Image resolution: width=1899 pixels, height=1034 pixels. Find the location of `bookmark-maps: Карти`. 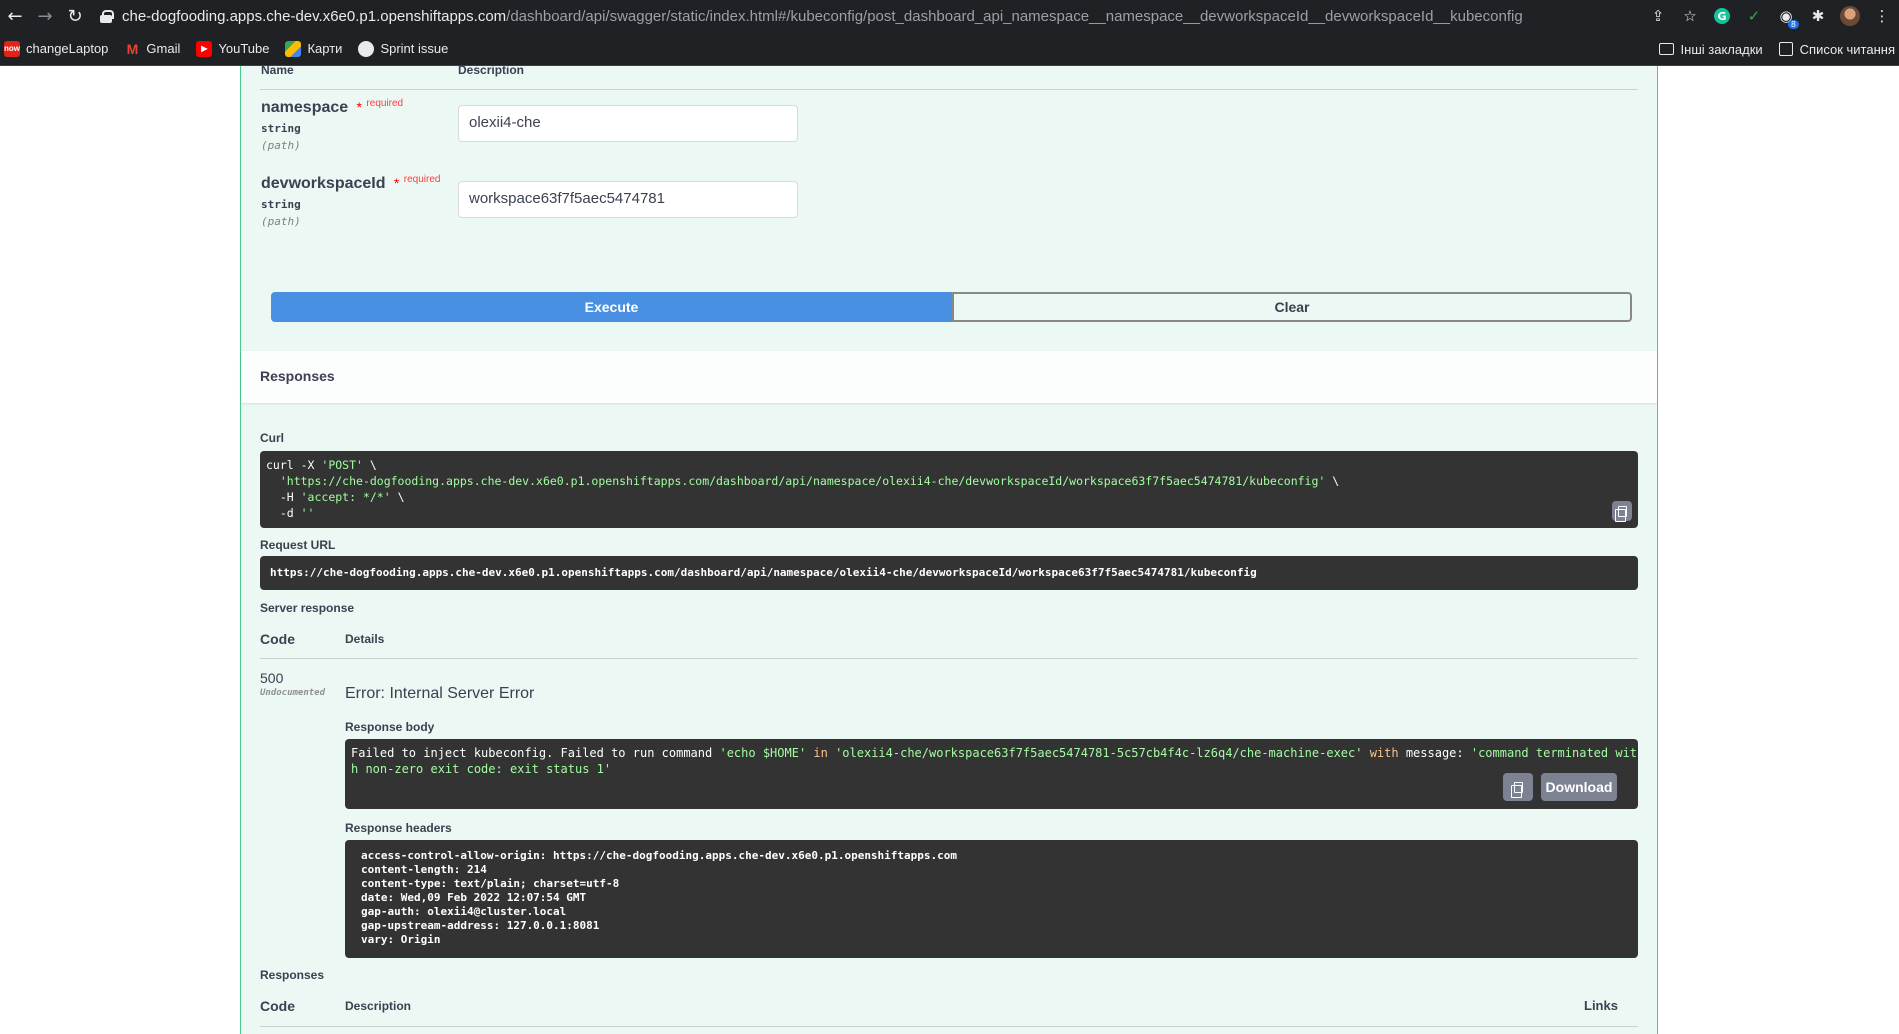

bookmark-maps: Карти is located at coordinates (313, 48).